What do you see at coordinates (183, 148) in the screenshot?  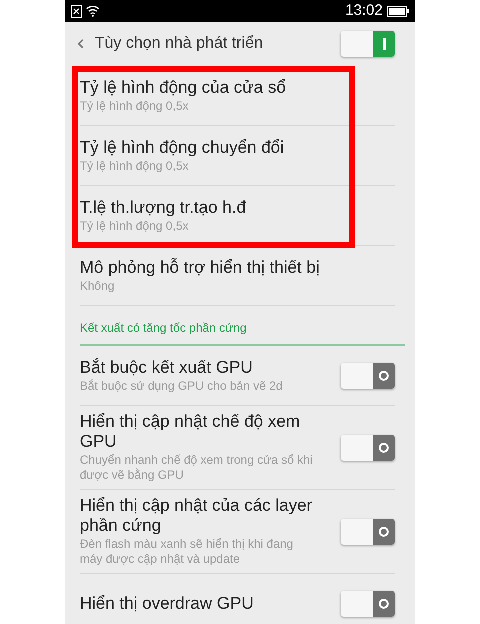 I see `setting-title: Tỷ lệ hình động chuyển đổi` at bounding box center [183, 148].